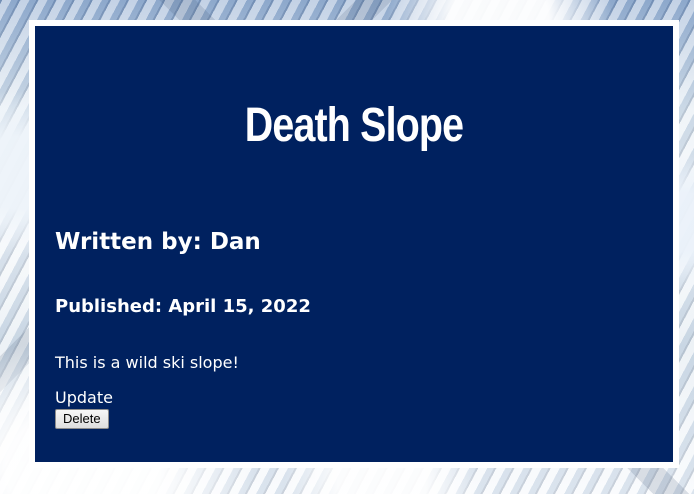  I want to click on post-title: Death Slope, so click(354, 125).